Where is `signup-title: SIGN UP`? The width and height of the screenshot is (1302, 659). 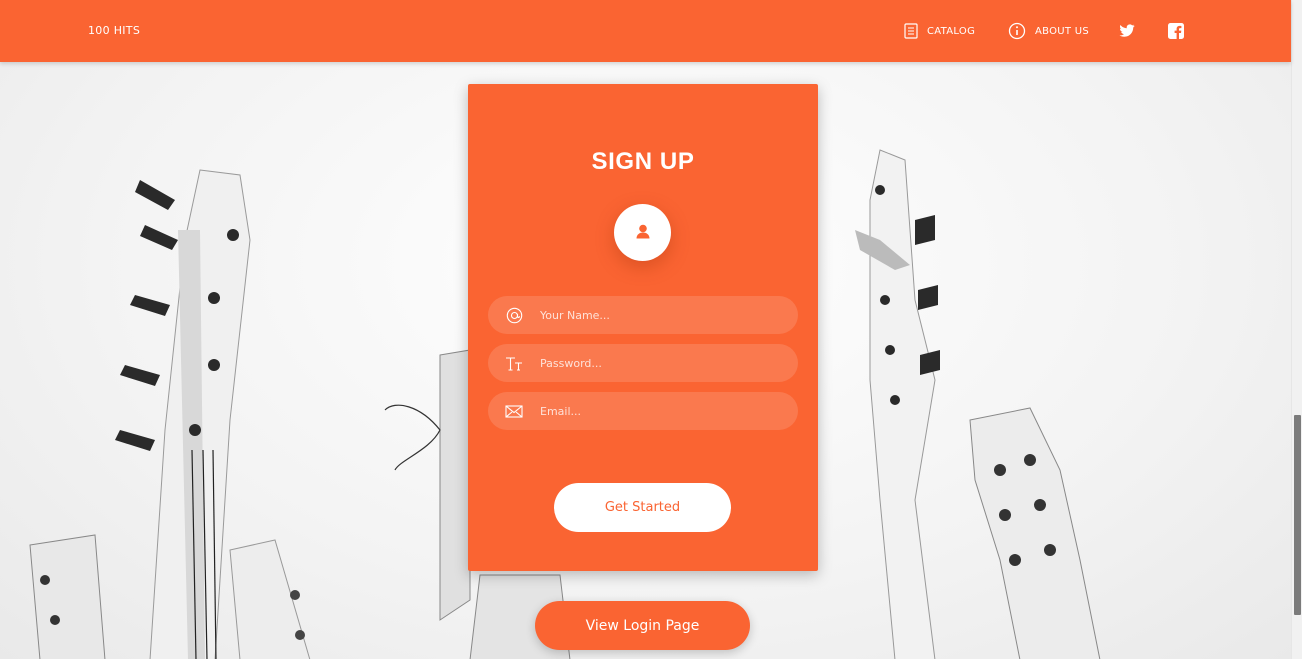 signup-title: SIGN UP is located at coordinates (643, 161).